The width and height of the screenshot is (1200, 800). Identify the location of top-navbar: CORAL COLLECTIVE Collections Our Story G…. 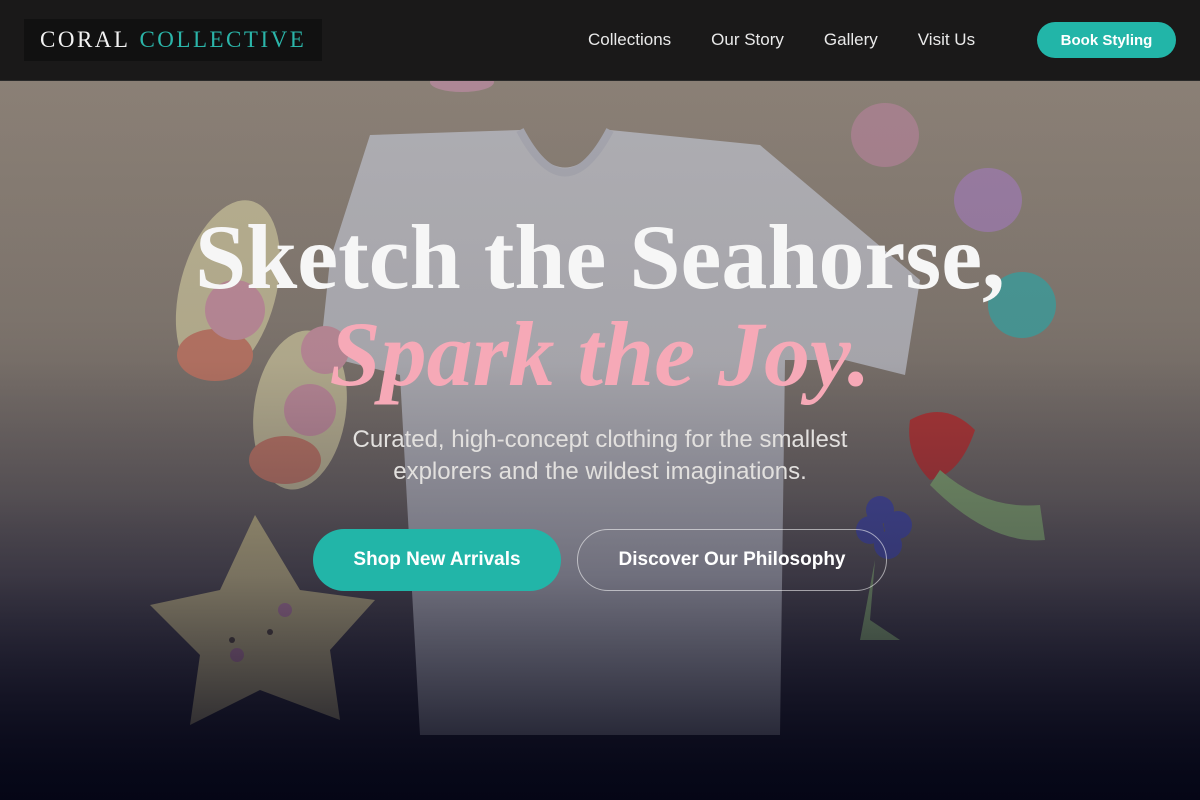
(600, 40).